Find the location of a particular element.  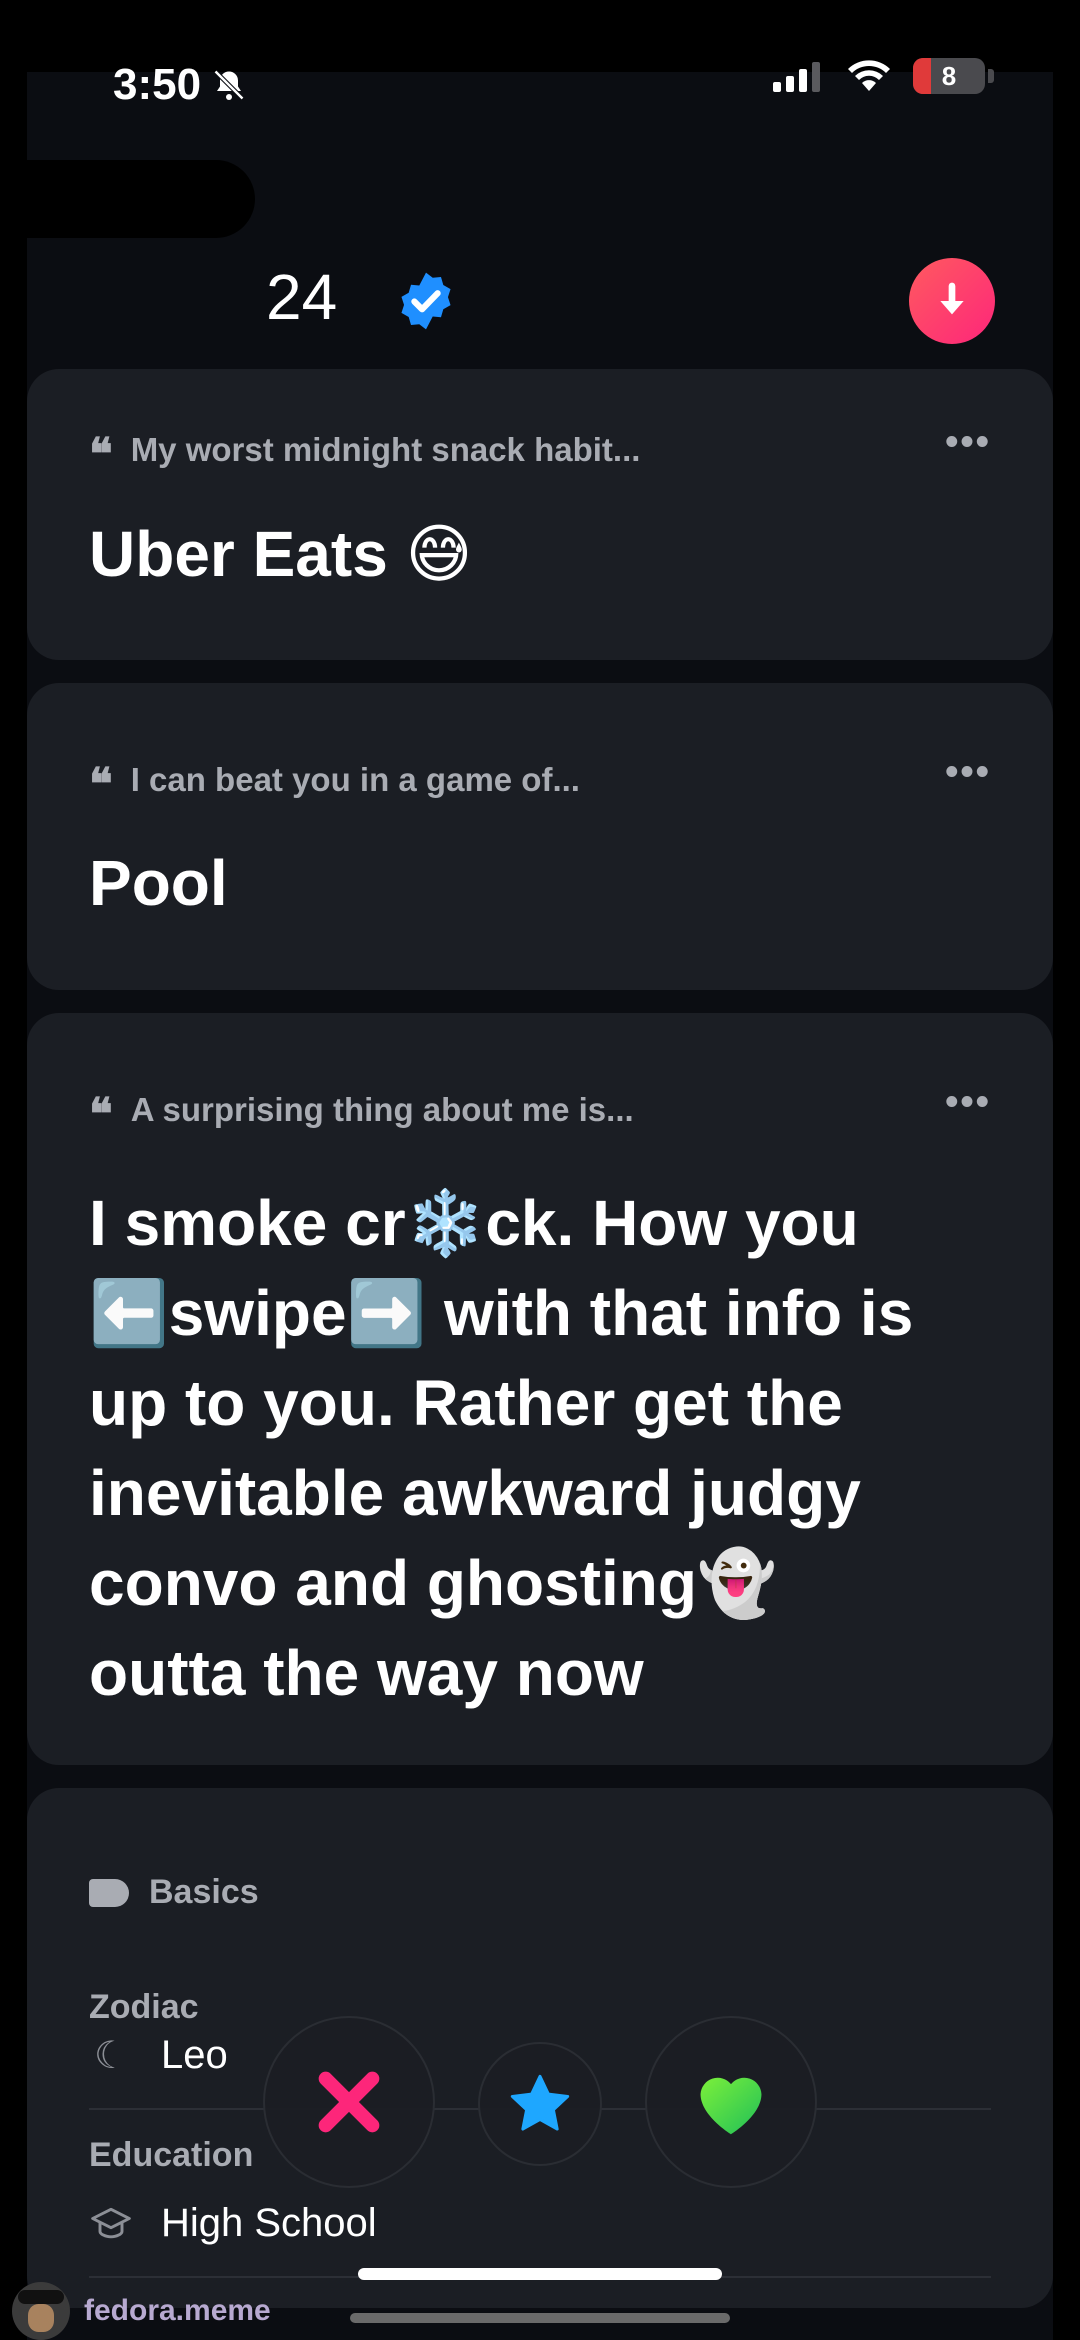

zodiac-value: Leo is located at coordinates (194, 2055).